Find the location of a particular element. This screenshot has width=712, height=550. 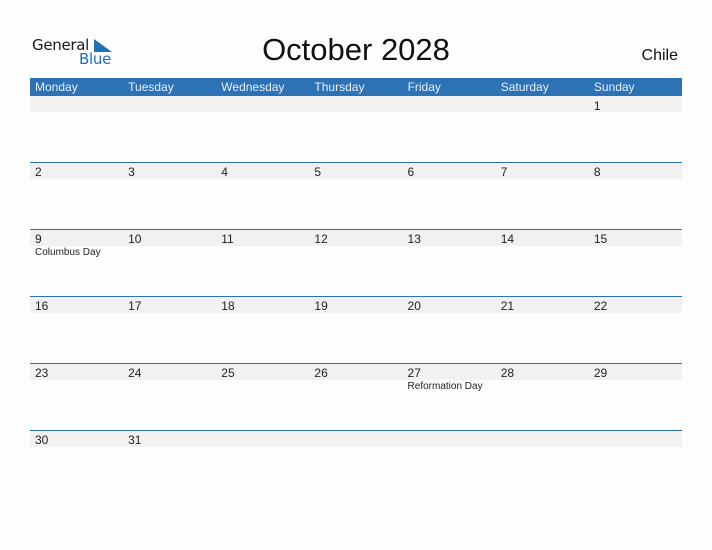

day-cell: 10 is located at coordinates (169, 262).